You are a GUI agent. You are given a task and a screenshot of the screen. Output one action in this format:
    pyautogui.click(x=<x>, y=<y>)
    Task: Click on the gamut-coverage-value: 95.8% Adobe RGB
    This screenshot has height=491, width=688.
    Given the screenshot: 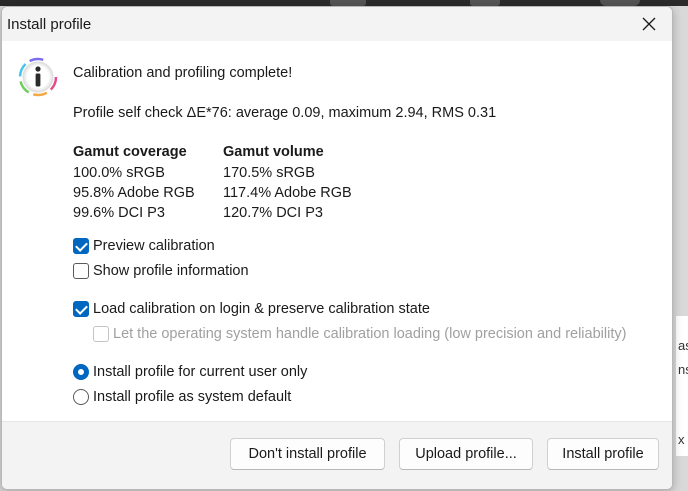 What is the action you would take?
    pyautogui.click(x=134, y=193)
    